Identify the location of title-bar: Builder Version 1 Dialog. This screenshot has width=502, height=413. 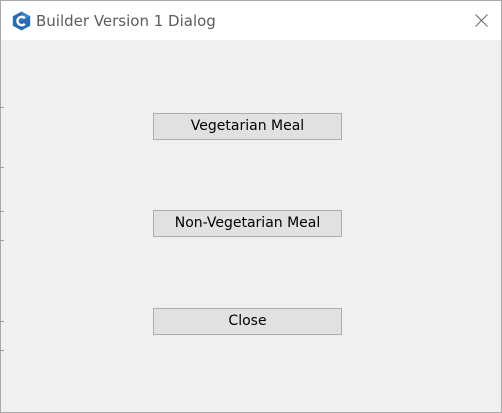
(251, 20).